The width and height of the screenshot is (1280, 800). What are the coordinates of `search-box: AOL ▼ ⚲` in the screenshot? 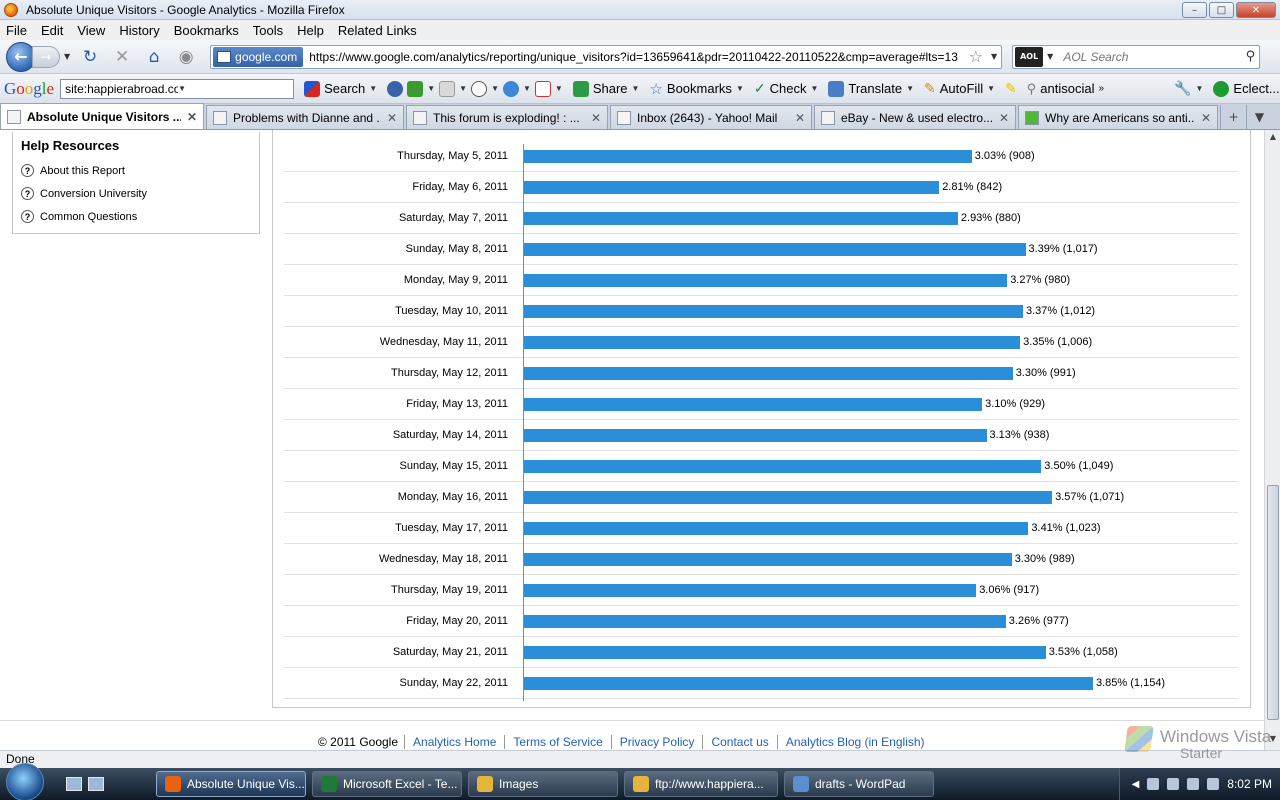 It's located at (1136, 56).